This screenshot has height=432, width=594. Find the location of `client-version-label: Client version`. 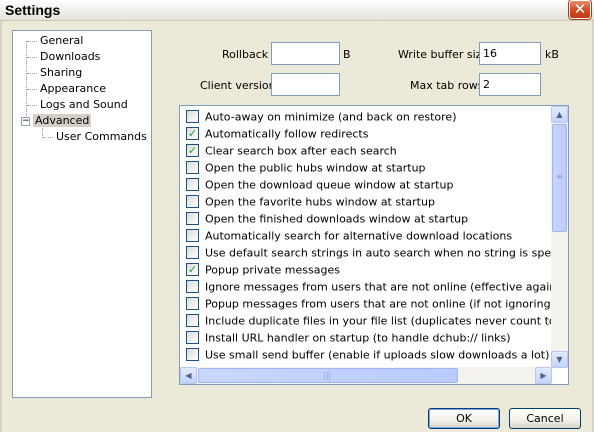

client-version-label: Client version is located at coordinates (238, 85).